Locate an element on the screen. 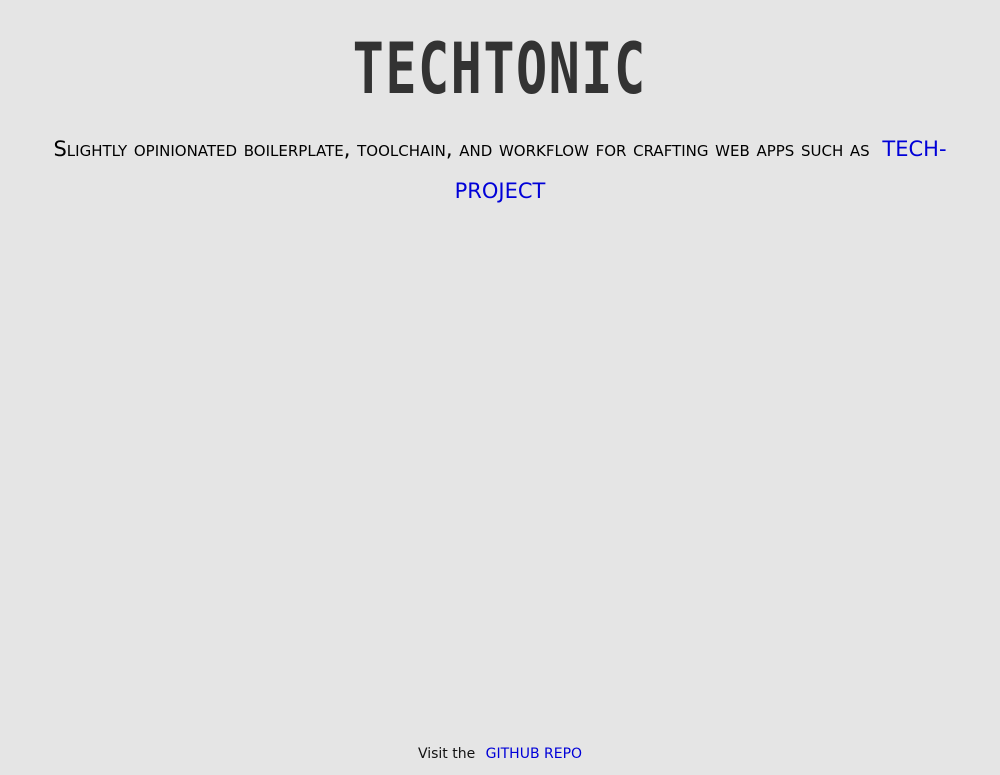  footer-prefix: Visit the is located at coordinates (446, 754).